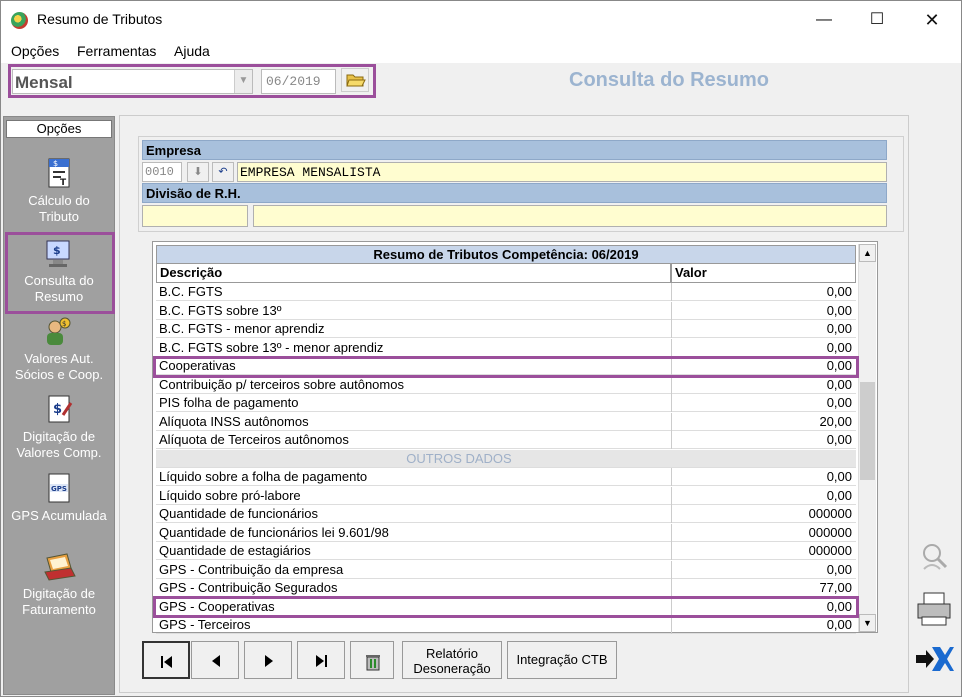 Image resolution: width=962 pixels, height=697 pixels. I want to click on cell-descricao: GPS - Contribuição da empresa, so click(251, 569).